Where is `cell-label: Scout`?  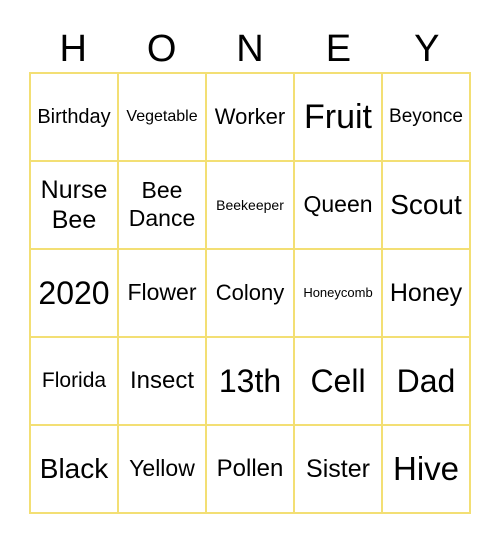 cell-label: Scout is located at coordinates (426, 205).